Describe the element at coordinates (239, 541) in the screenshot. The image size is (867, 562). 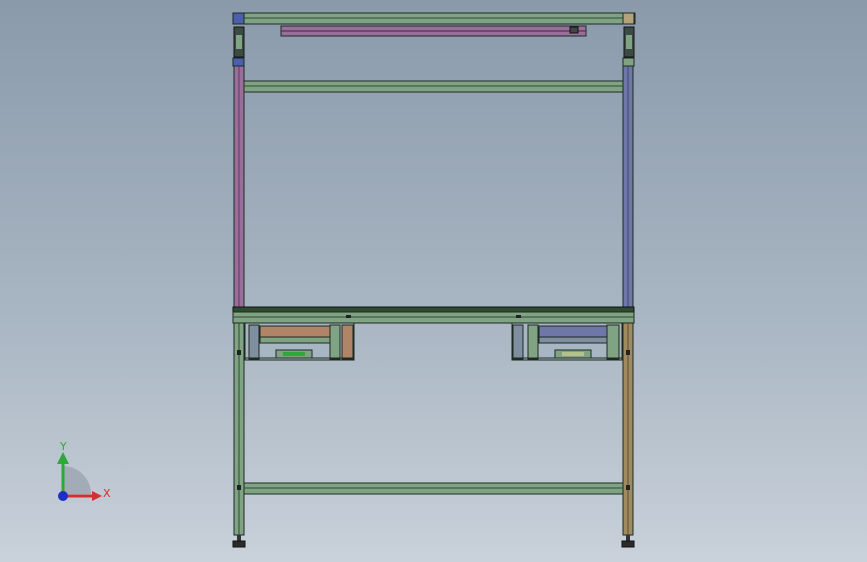
I see `foot-left` at that location.